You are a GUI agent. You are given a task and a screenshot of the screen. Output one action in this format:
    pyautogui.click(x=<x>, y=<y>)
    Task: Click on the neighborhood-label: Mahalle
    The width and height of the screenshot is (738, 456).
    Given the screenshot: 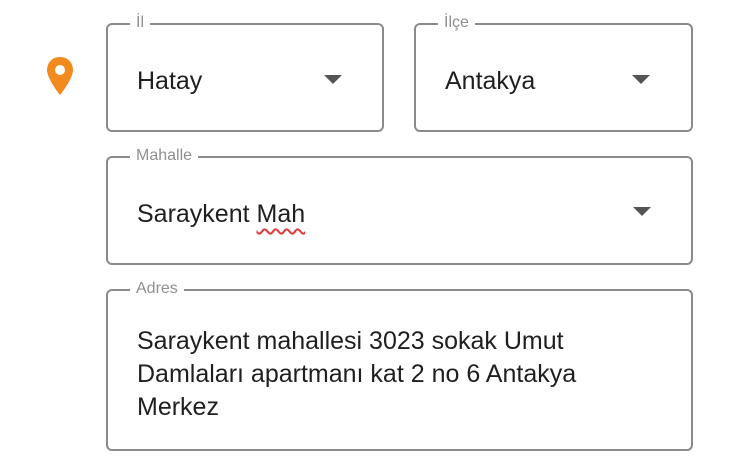 What is the action you would take?
    pyautogui.click(x=164, y=156)
    